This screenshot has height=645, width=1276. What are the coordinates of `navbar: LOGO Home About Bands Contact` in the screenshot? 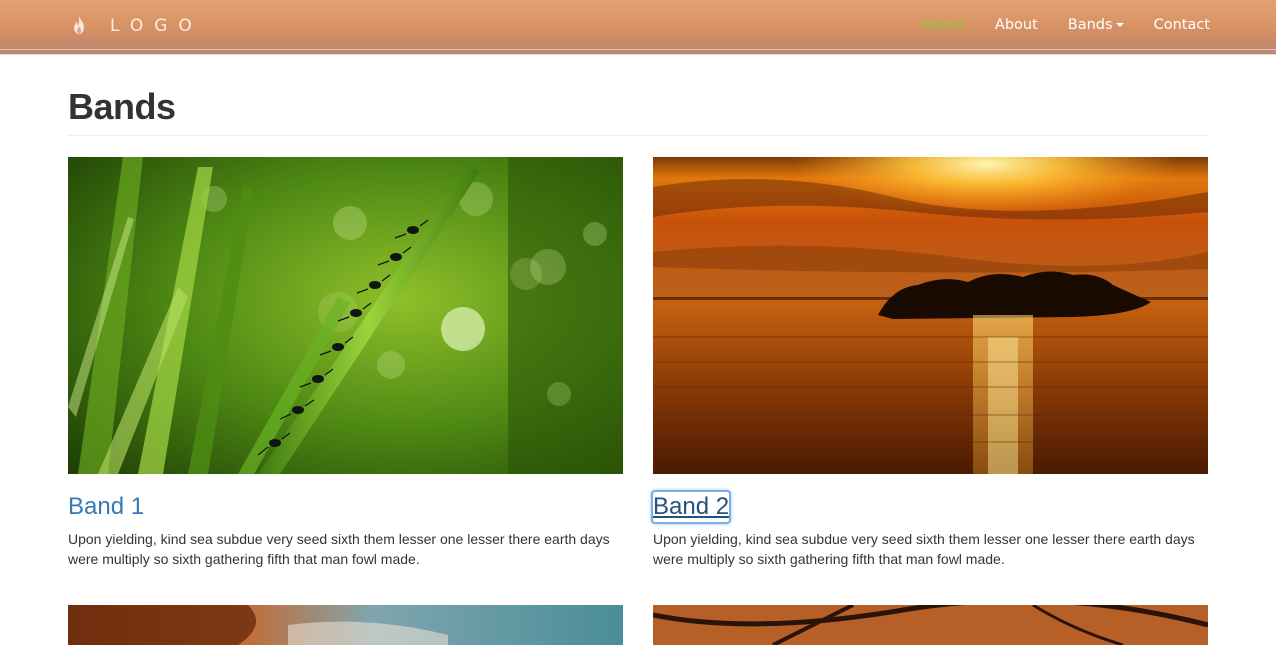 It's located at (638, 27).